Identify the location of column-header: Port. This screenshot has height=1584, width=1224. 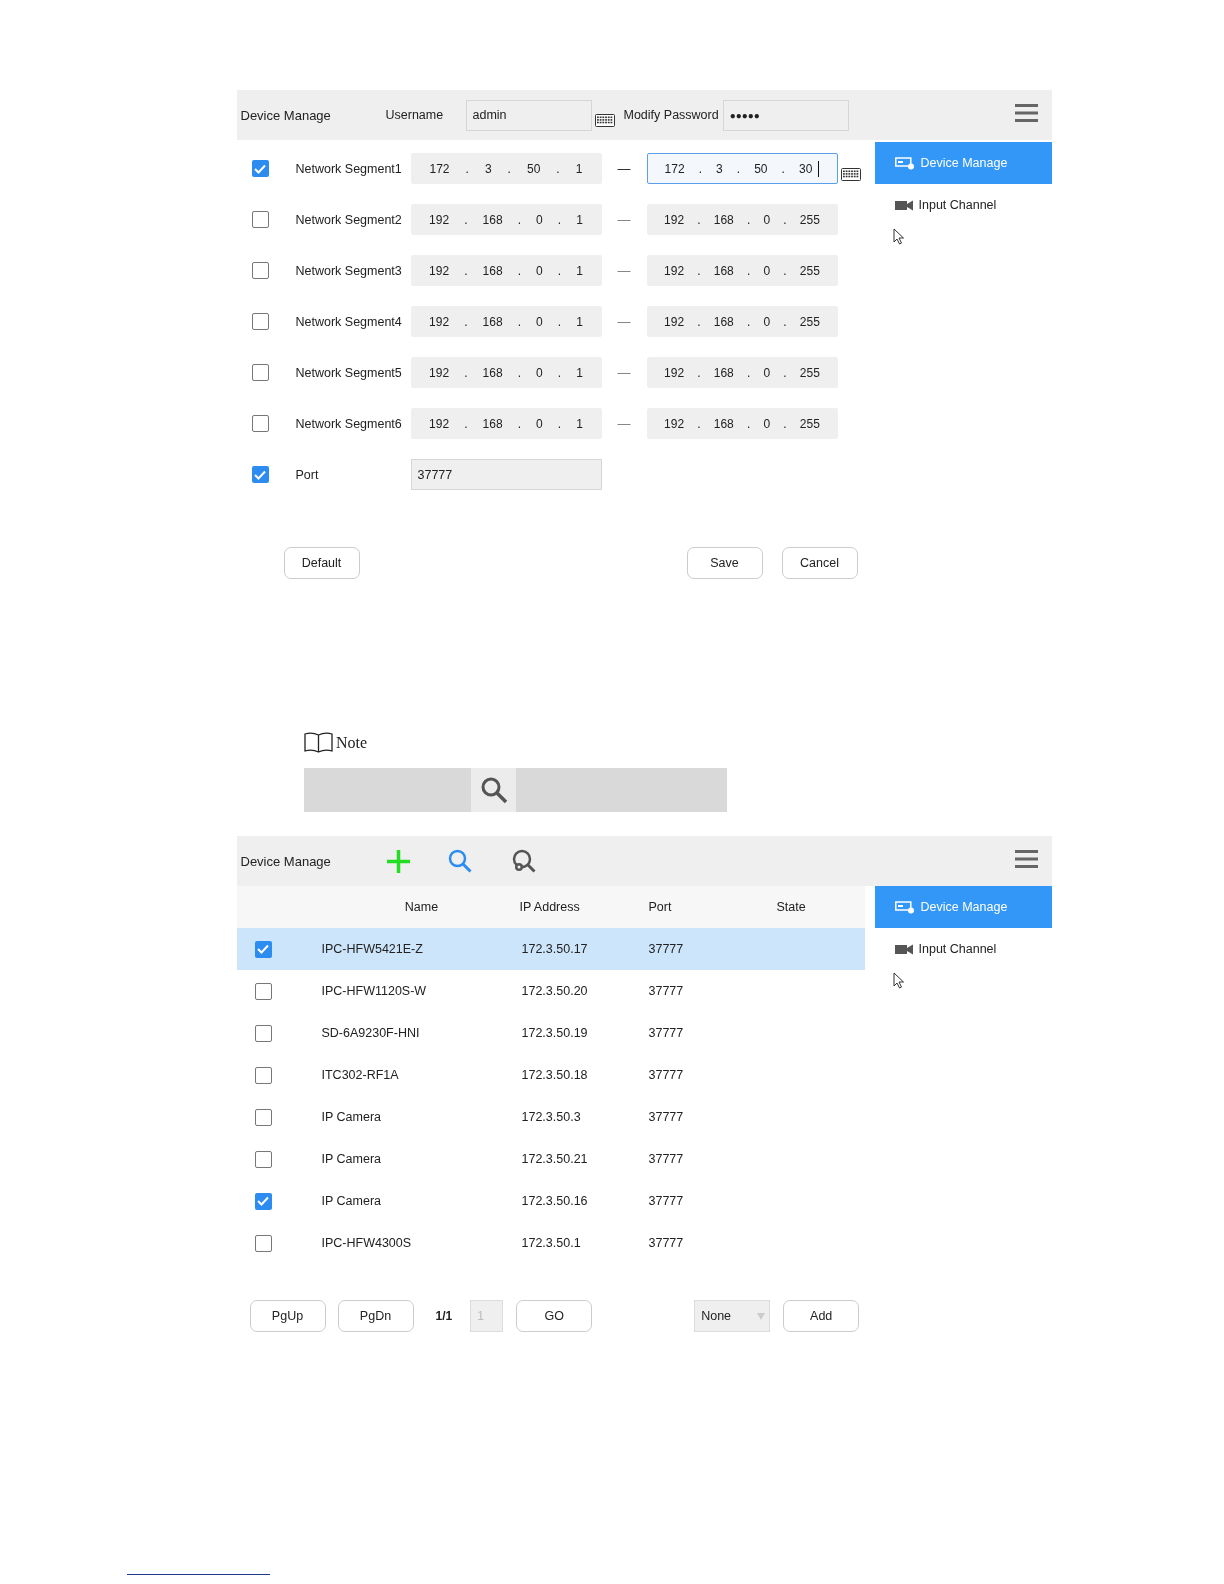
(660, 907).